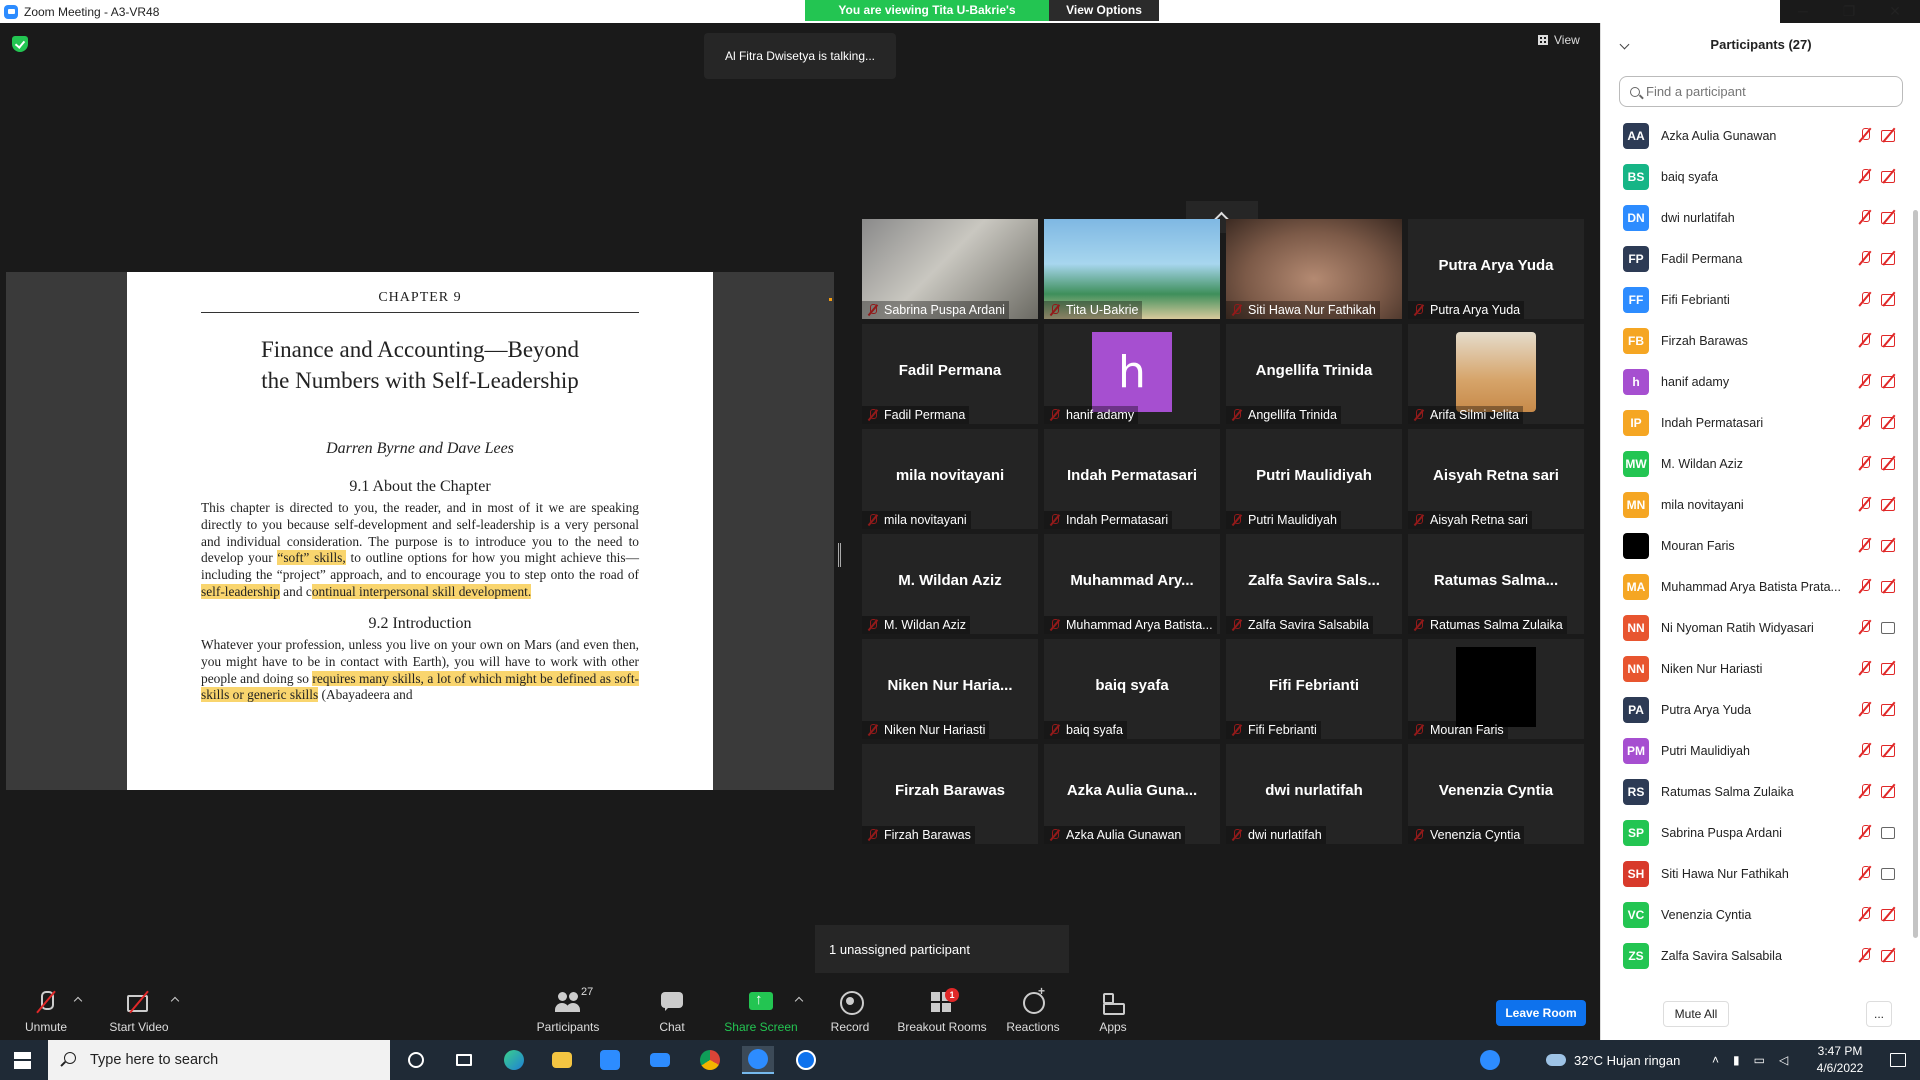 The height and width of the screenshot is (1080, 1920). Describe the element at coordinates (1756, 873) in the screenshot. I see `participant-row: SH Siti Hawa Nur Fathikah` at that location.